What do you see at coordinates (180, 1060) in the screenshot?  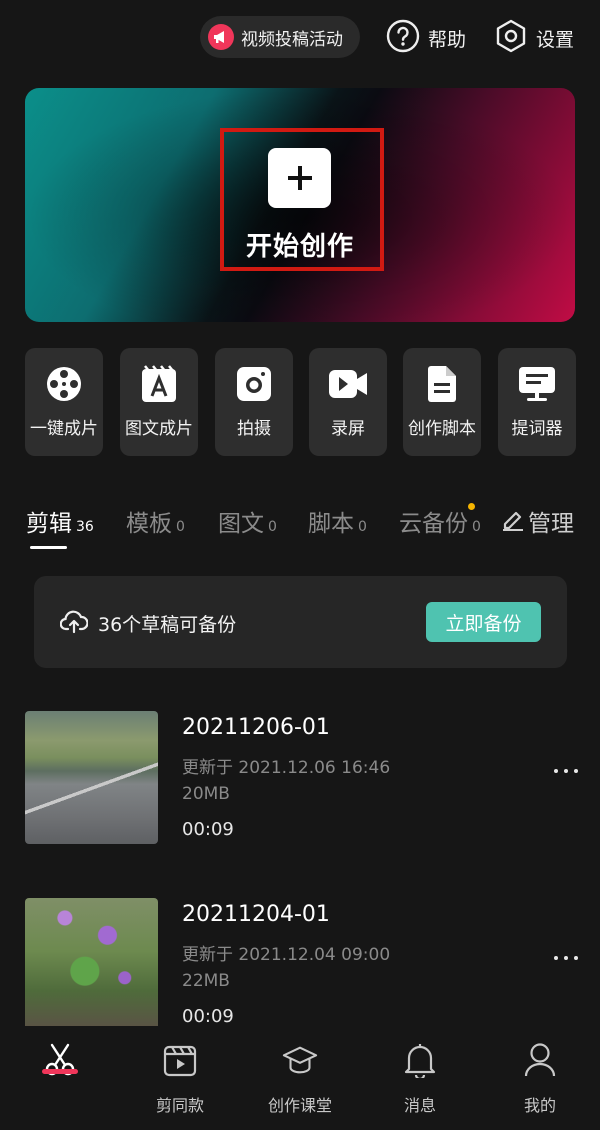 I see `template-clapper-icon` at bounding box center [180, 1060].